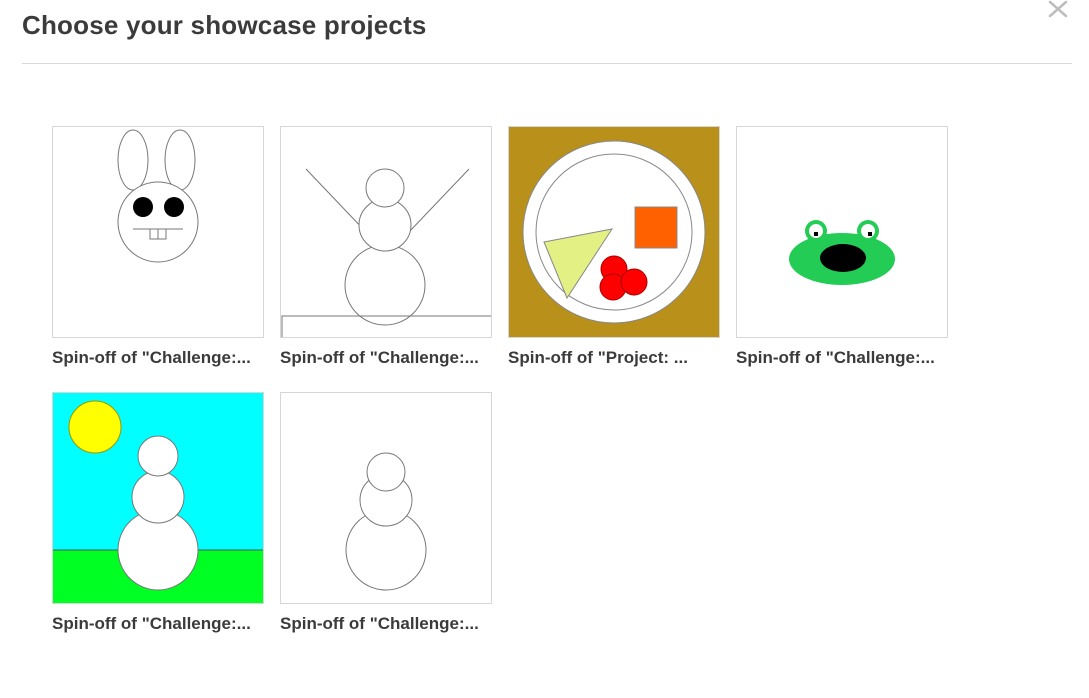 This screenshot has width=1089, height=698. Describe the element at coordinates (224, 25) in the screenshot. I see `dialog-title: Choose your showcase projects` at that location.